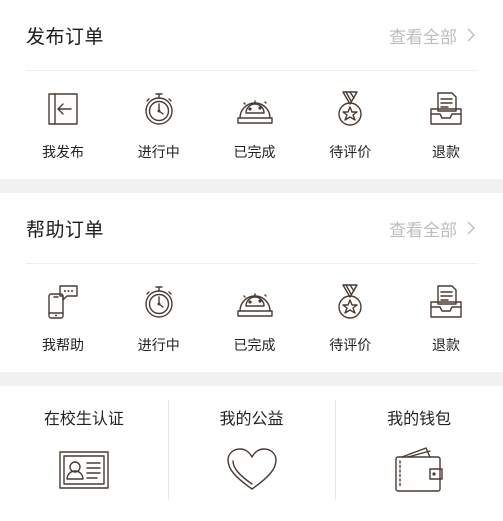 The width and height of the screenshot is (503, 521). Describe the element at coordinates (84, 444) in the screenshot. I see `student-verification-button: 在校生认证` at that location.